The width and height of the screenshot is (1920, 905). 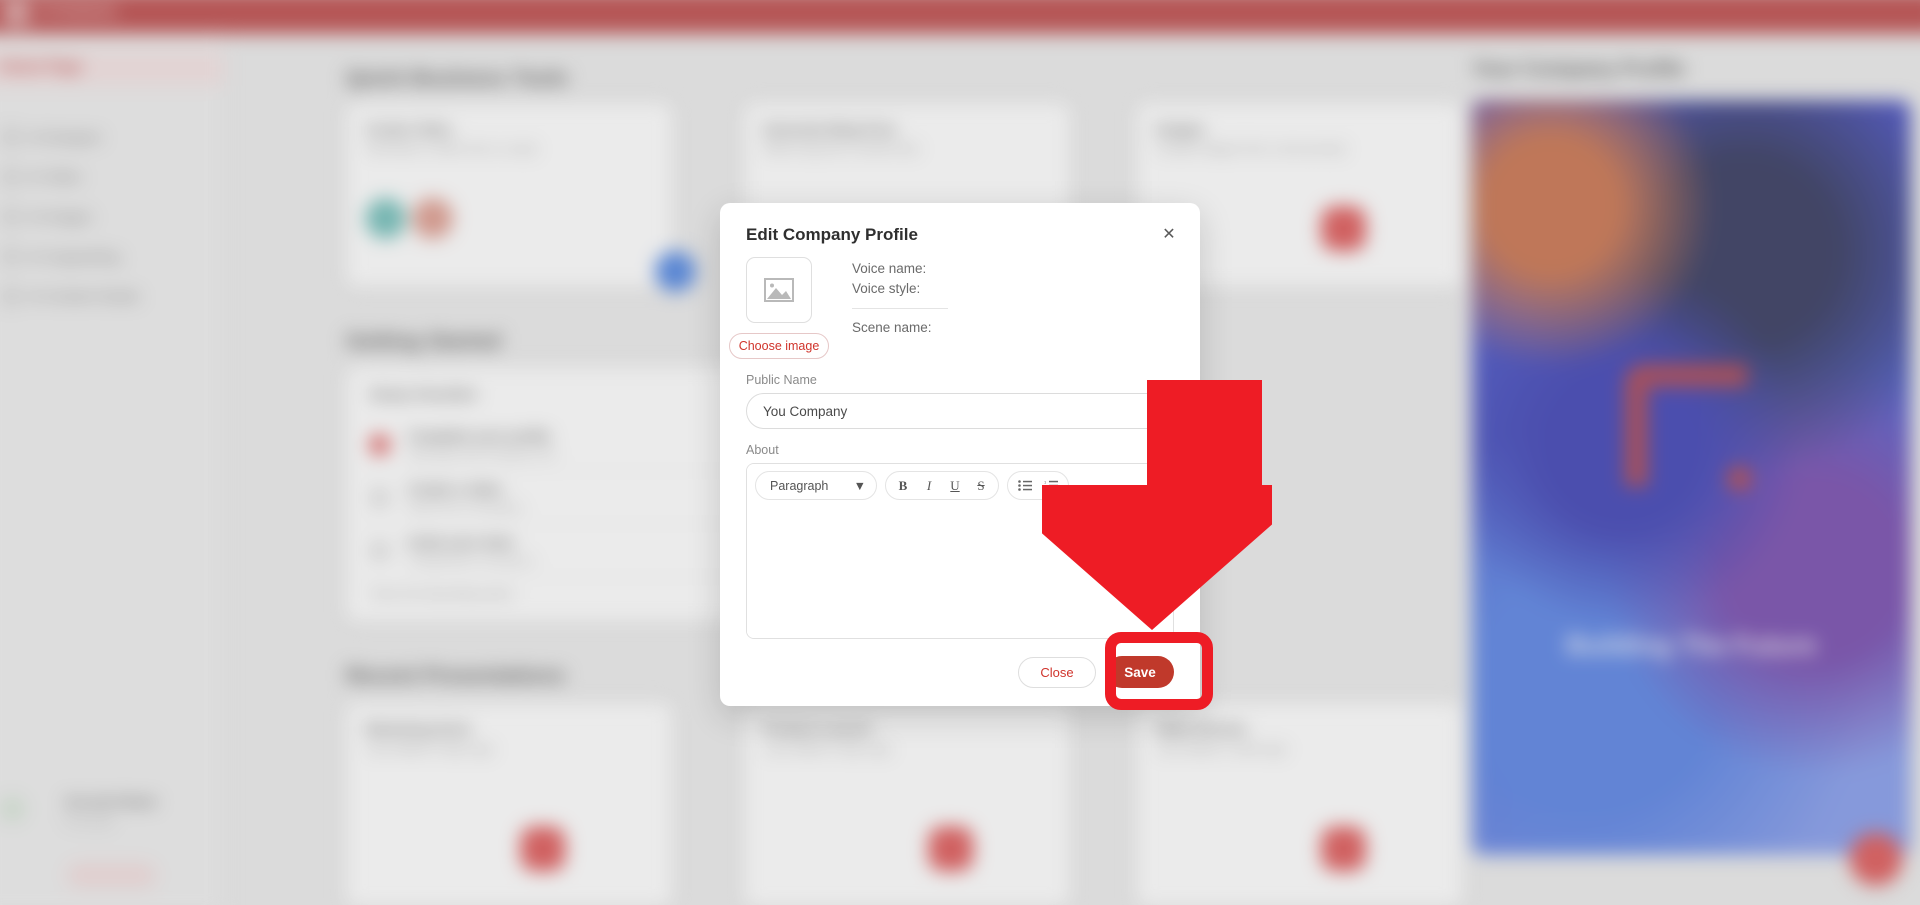 I want to click on block-format-select: Paragraph ▼, so click(x=816, y=486).